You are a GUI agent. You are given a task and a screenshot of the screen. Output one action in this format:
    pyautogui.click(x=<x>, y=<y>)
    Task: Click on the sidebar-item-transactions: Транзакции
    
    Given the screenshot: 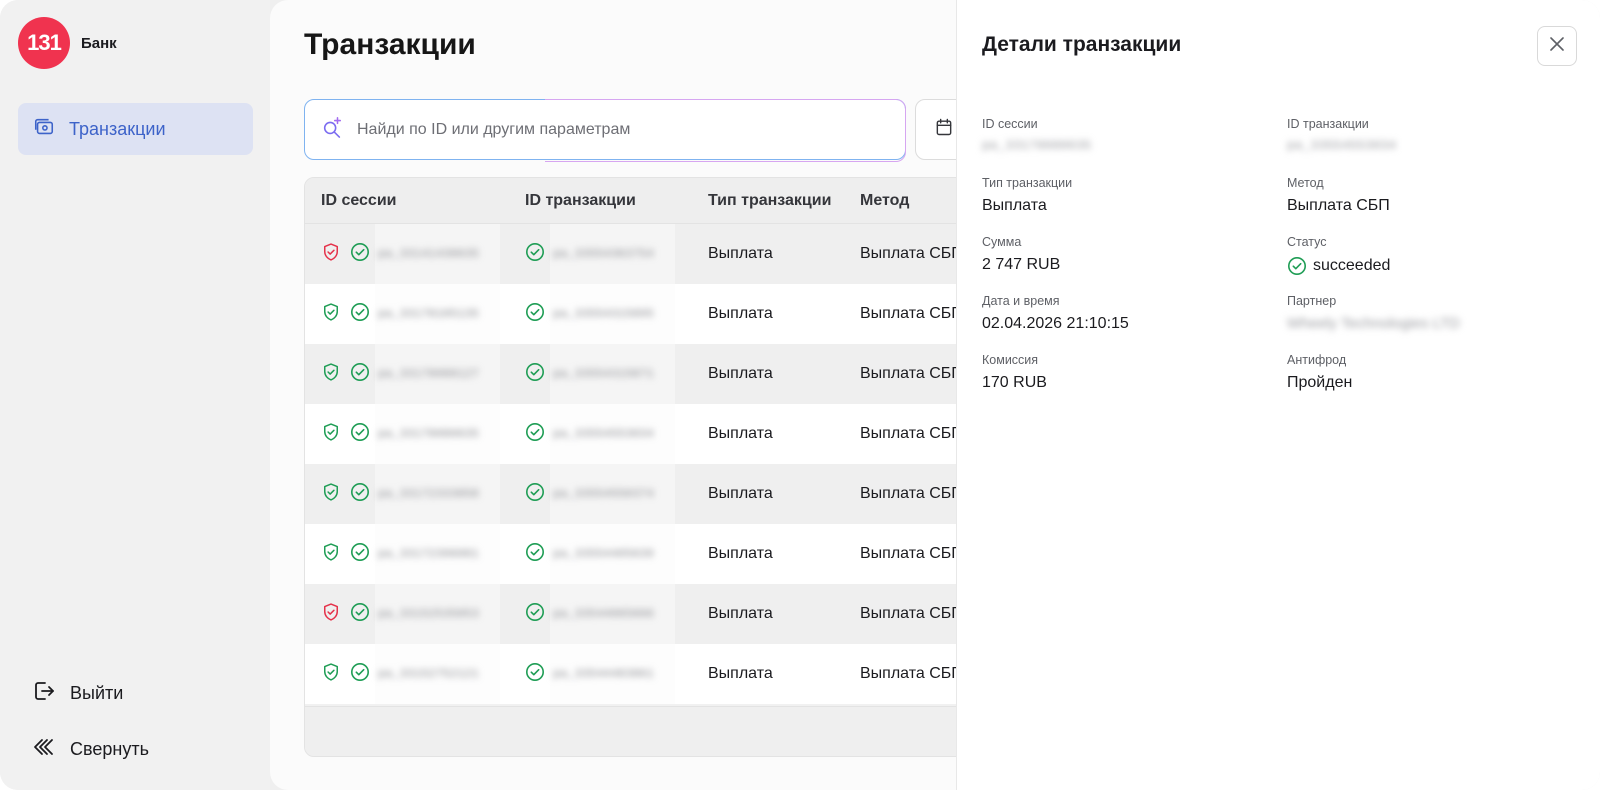 What is the action you would take?
    pyautogui.click(x=135, y=129)
    